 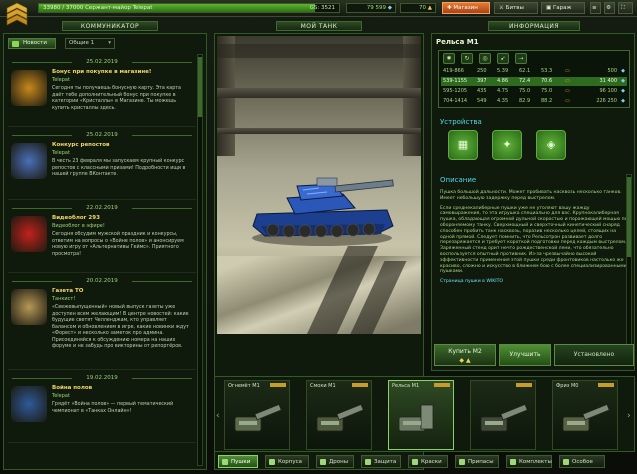 I want to click on stat-cell: 250, so click(x=482, y=71).